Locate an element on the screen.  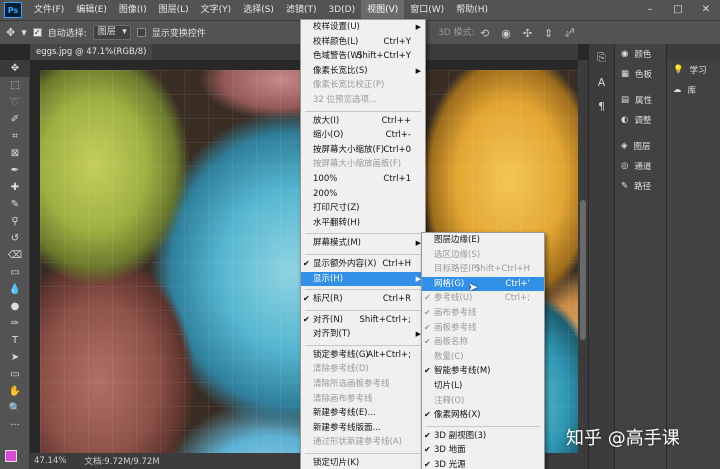
artboard-tool-icon: ⬚ is located at coordinates (15, 85).